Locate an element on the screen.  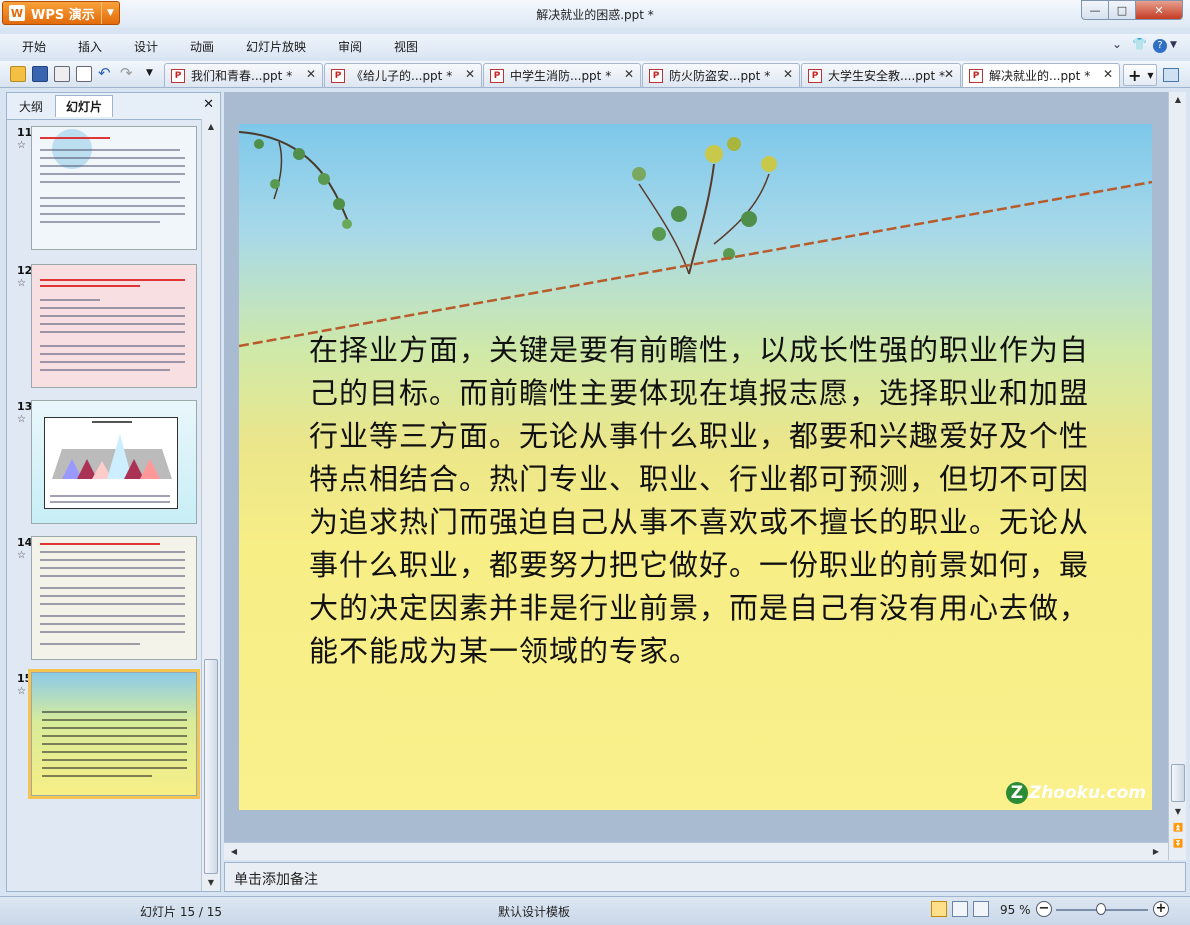
tab-document-1: P 我们和青春...ppt * ✕ is located at coordinates (243, 75).